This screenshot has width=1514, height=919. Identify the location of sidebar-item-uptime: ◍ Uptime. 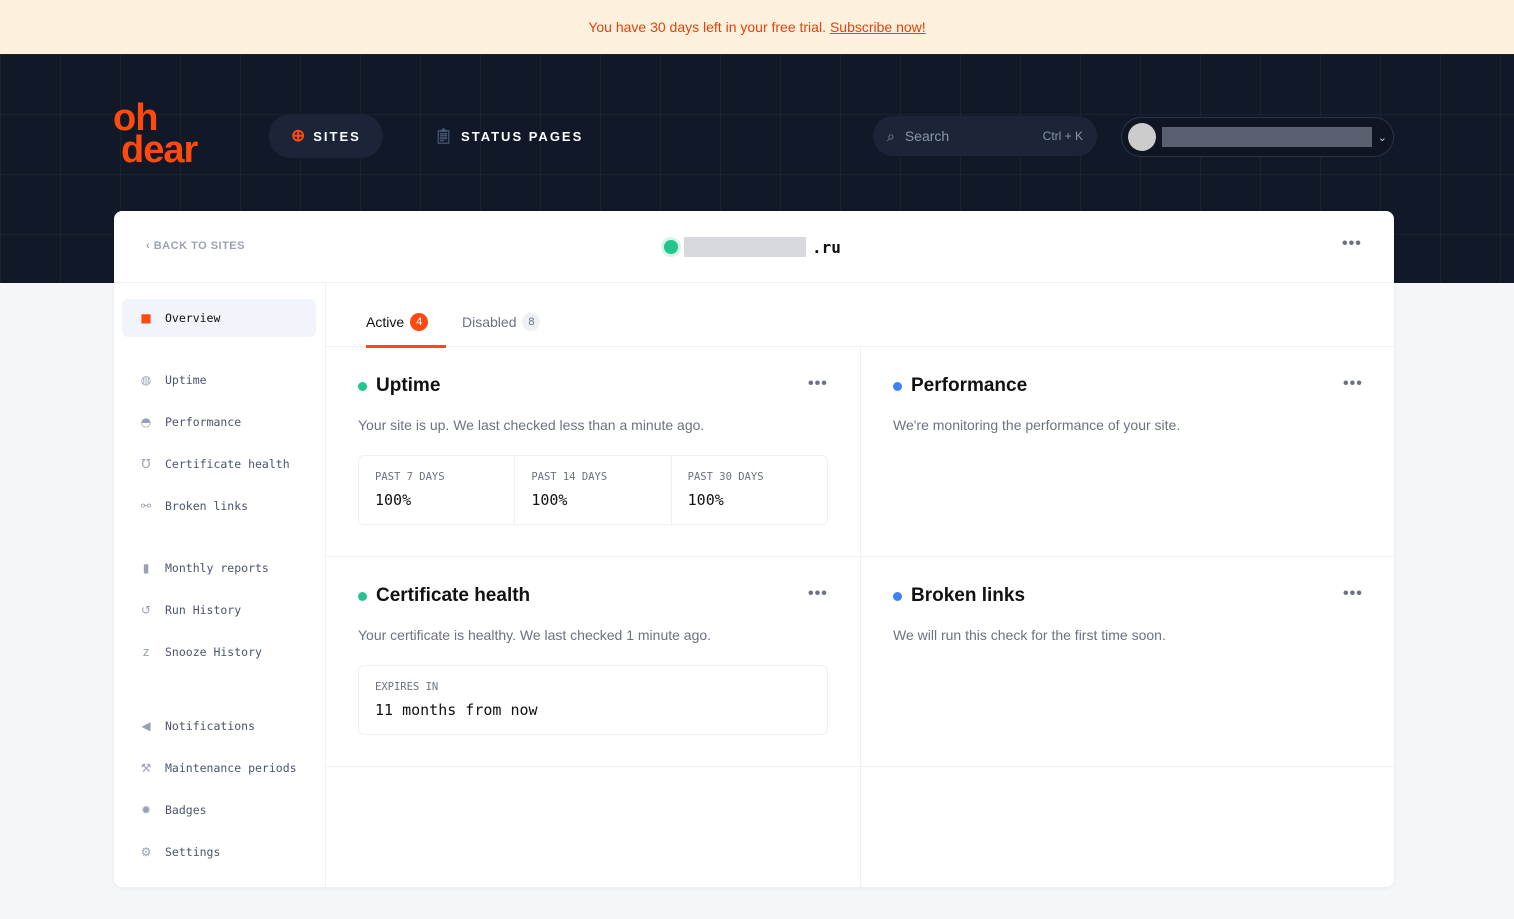
(219, 380).